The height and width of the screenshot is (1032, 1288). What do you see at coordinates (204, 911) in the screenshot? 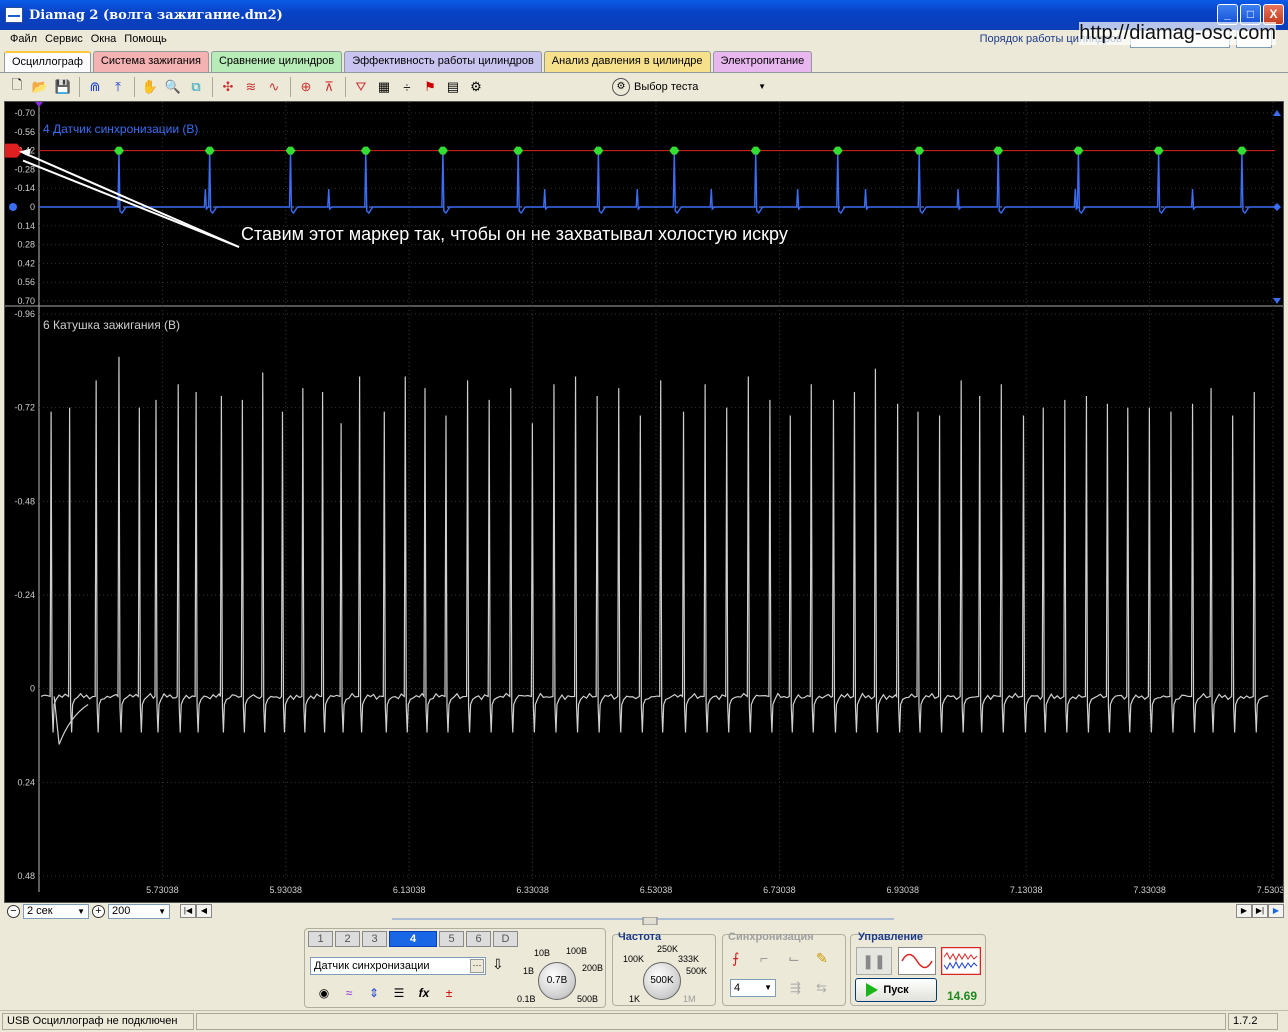
I see `prev-page-button: ◀` at bounding box center [204, 911].